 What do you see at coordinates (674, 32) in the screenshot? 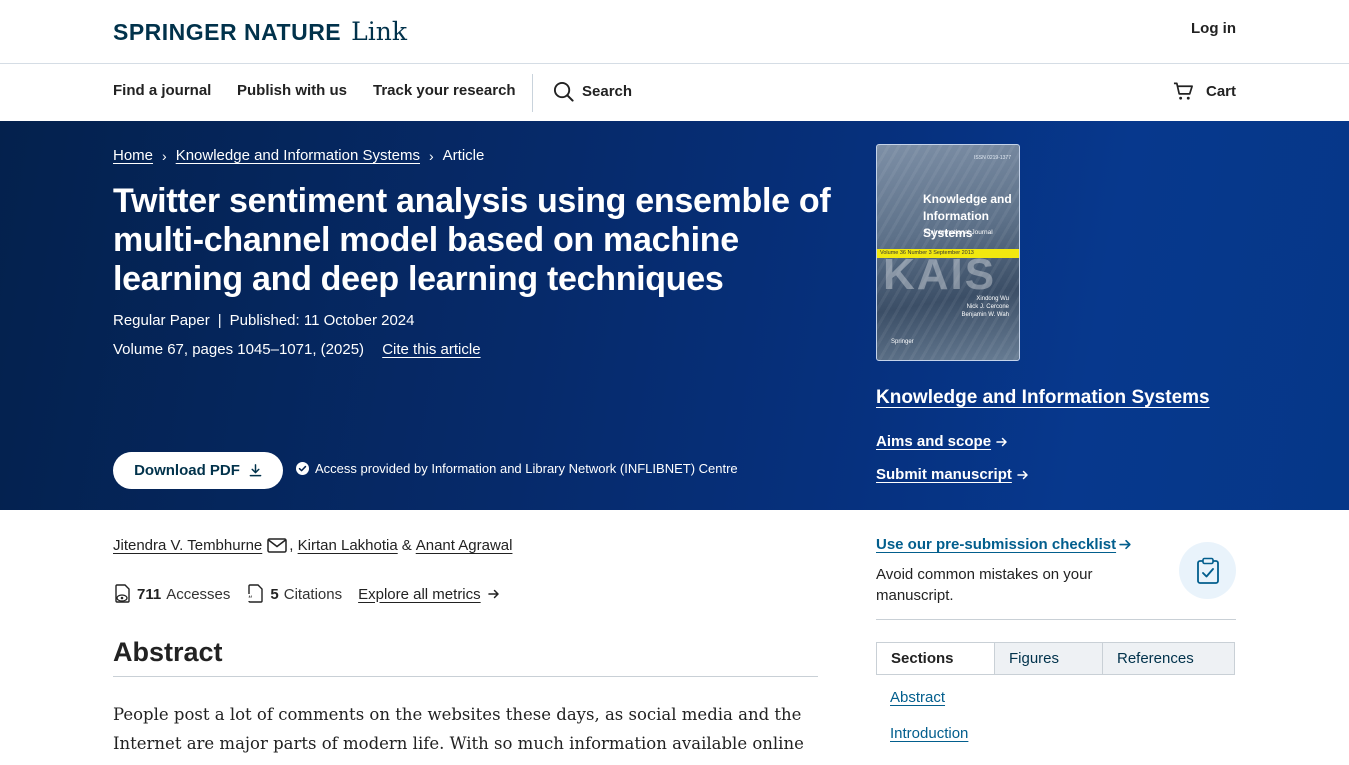
I see `top-bar: SPRINGER NATURE Link Log in` at bounding box center [674, 32].